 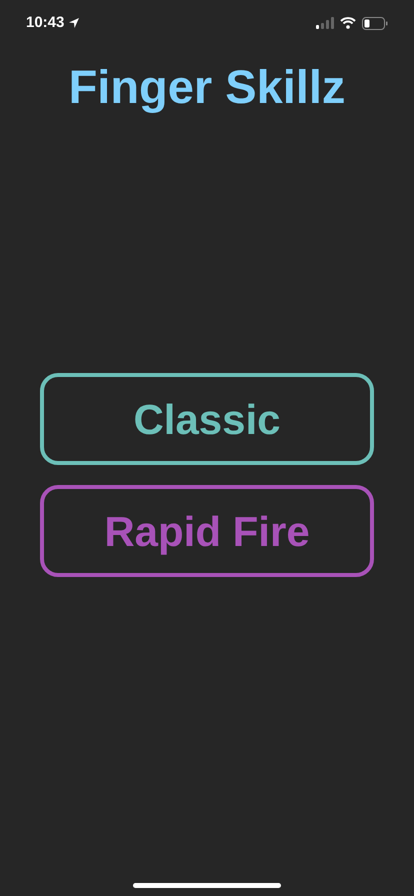 I want to click on mode-button: Classic, so click(x=207, y=419).